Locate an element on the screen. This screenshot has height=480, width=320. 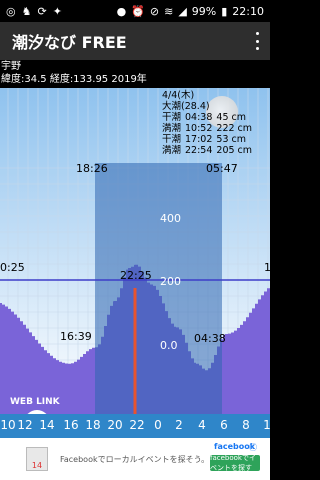
hour-axis-label: 10 is located at coordinates (8, 425).